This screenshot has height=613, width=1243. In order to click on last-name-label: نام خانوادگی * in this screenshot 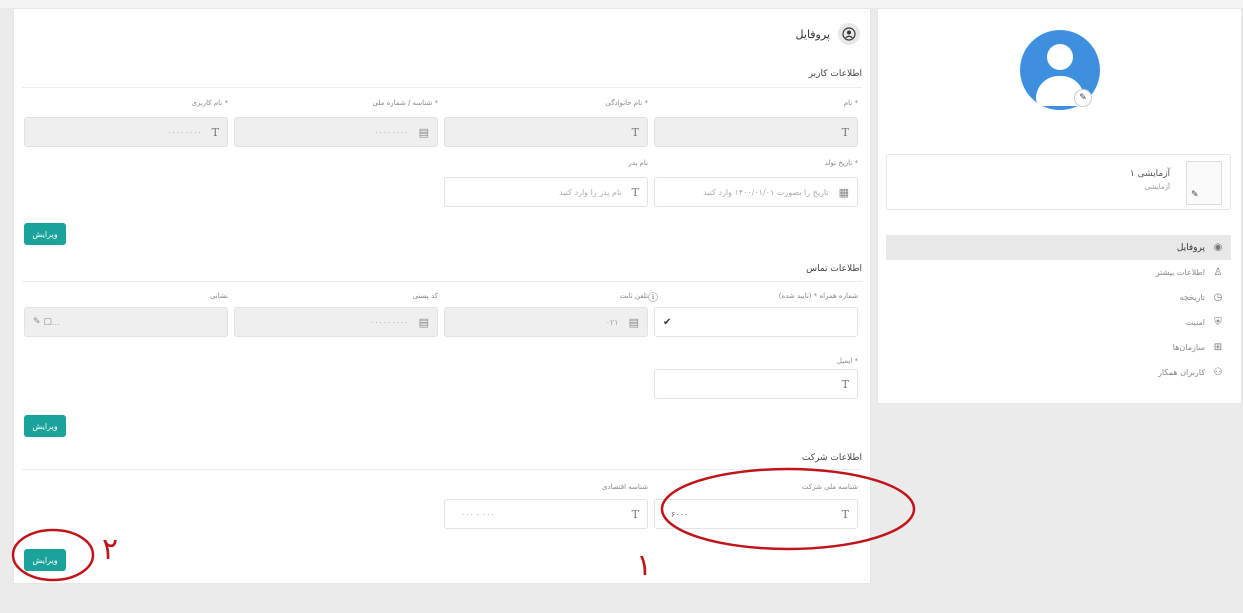, I will do `click(626, 103)`.